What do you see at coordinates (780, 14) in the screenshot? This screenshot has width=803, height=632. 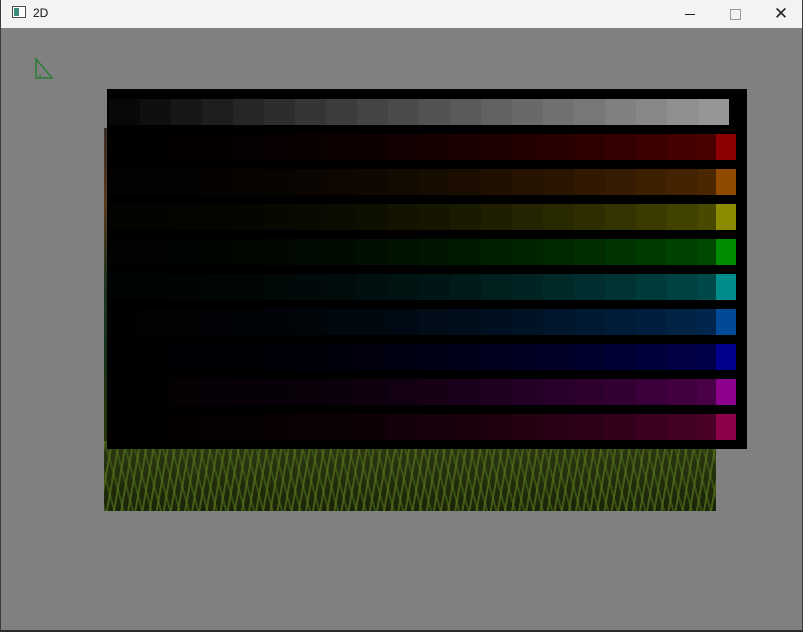 I see `close-button: ✕` at bounding box center [780, 14].